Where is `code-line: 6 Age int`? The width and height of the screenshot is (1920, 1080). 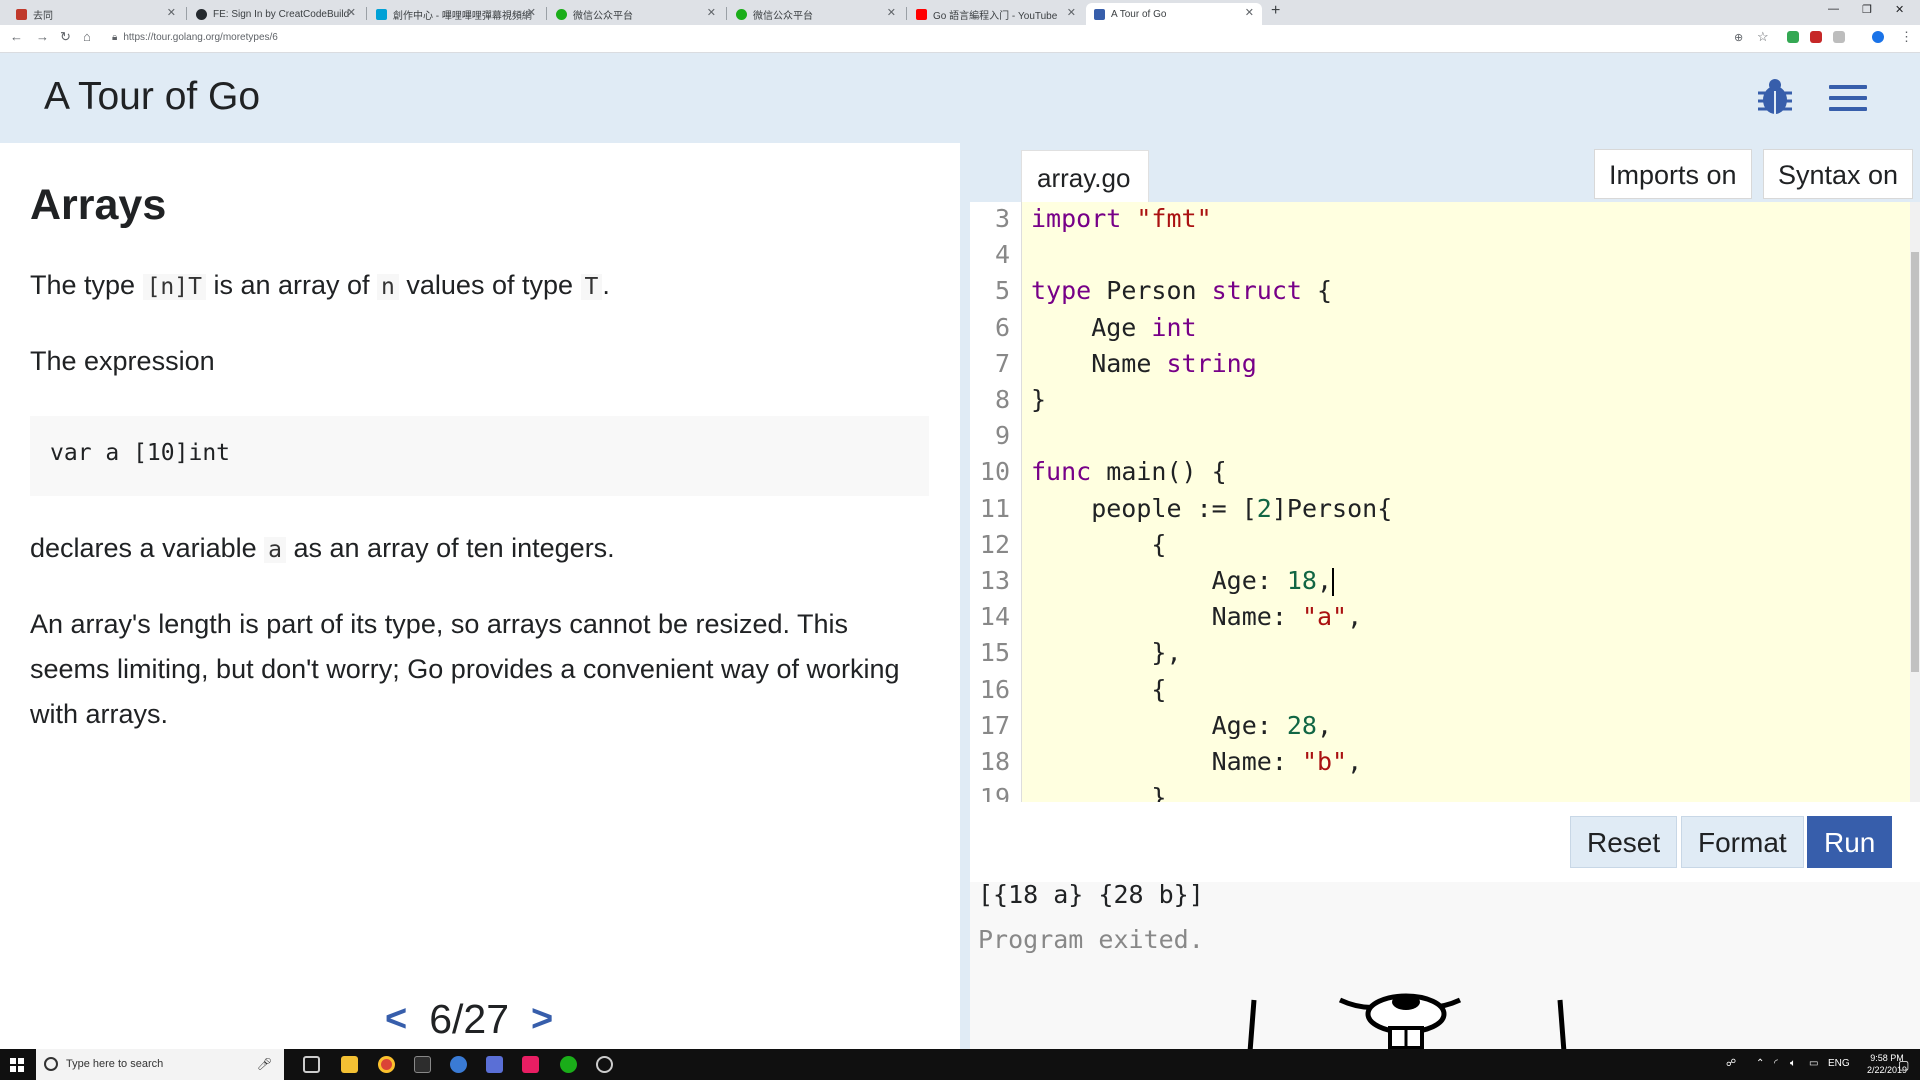 code-line: 6 Age int is located at coordinates (1440, 331).